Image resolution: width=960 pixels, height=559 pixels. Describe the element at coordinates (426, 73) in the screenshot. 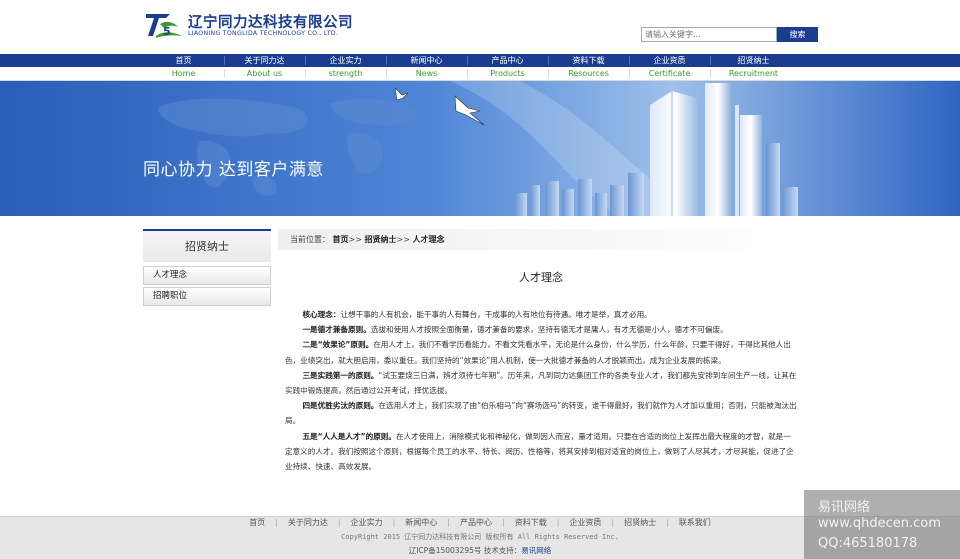

I see `nav-label-en: News` at that location.